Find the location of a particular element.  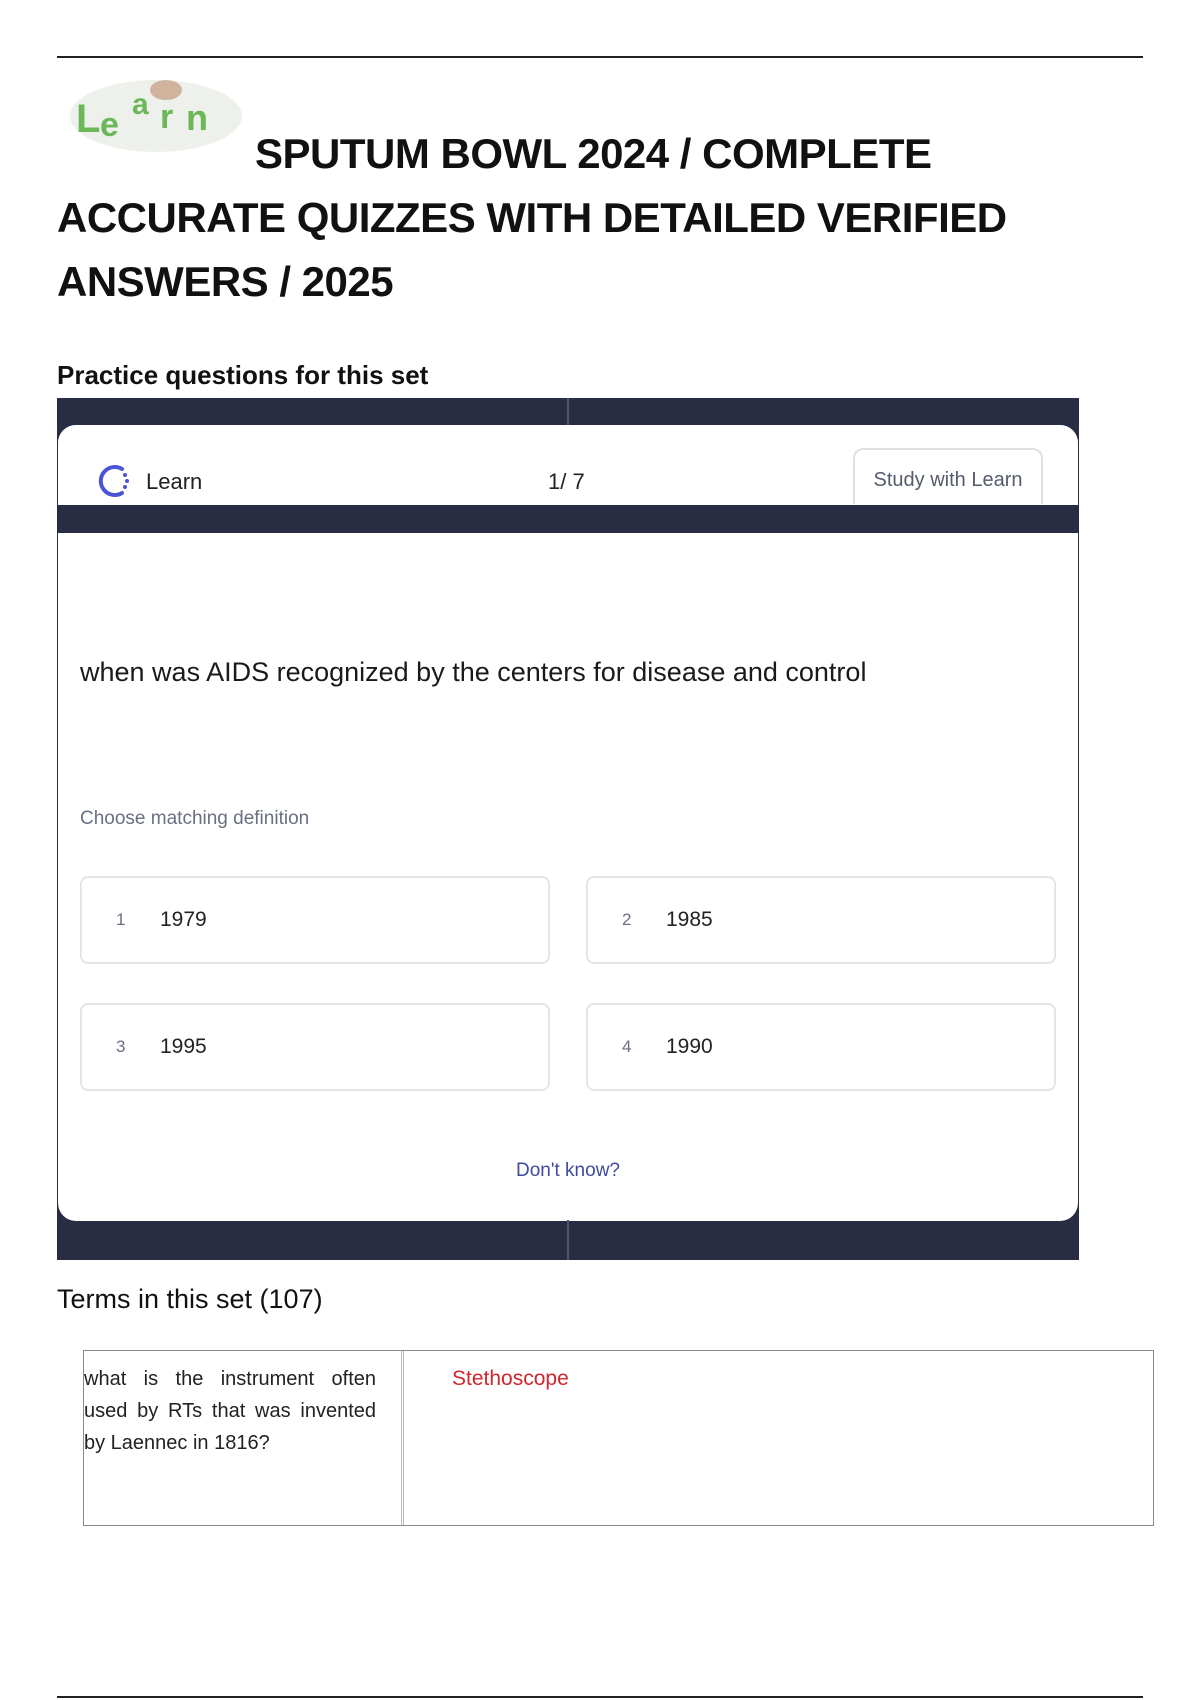

choose-prompt: Choose matching definition is located at coordinates (195, 818).